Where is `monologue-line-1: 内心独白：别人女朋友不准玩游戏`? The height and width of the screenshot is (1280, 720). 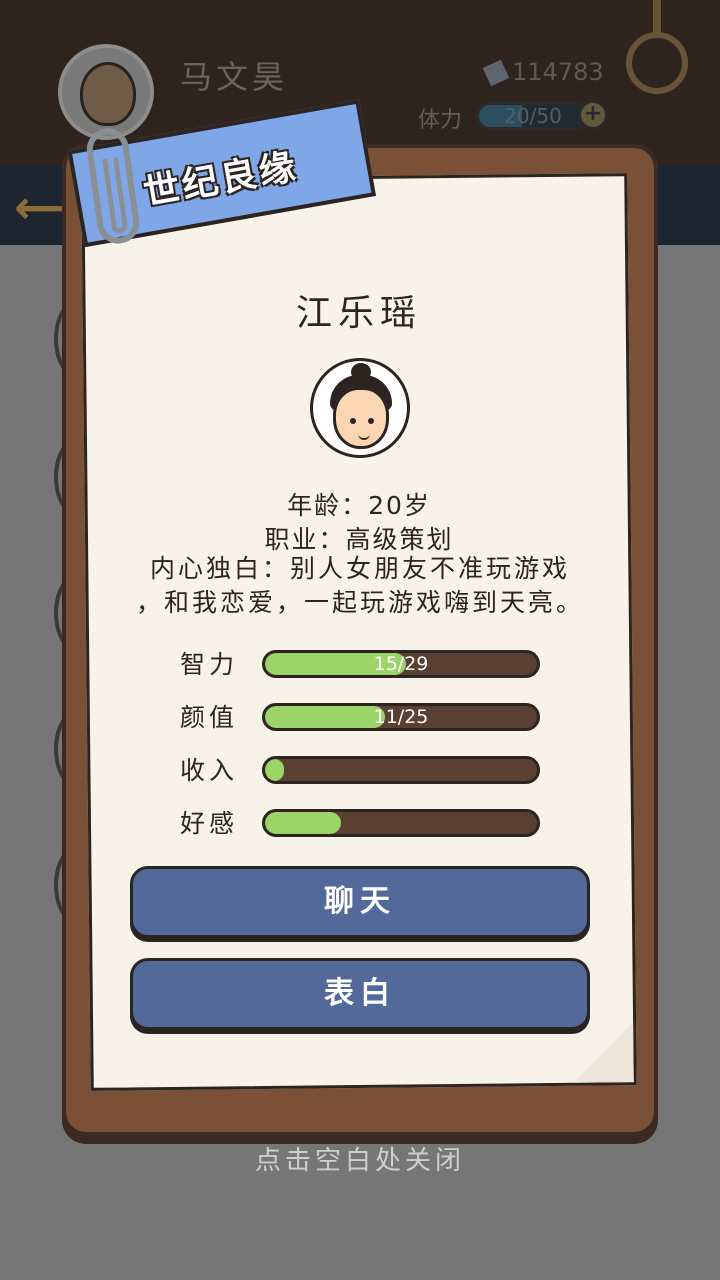
monologue-line-1: 内心独白：别人女朋友不准玩游戏 is located at coordinates (359, 568).